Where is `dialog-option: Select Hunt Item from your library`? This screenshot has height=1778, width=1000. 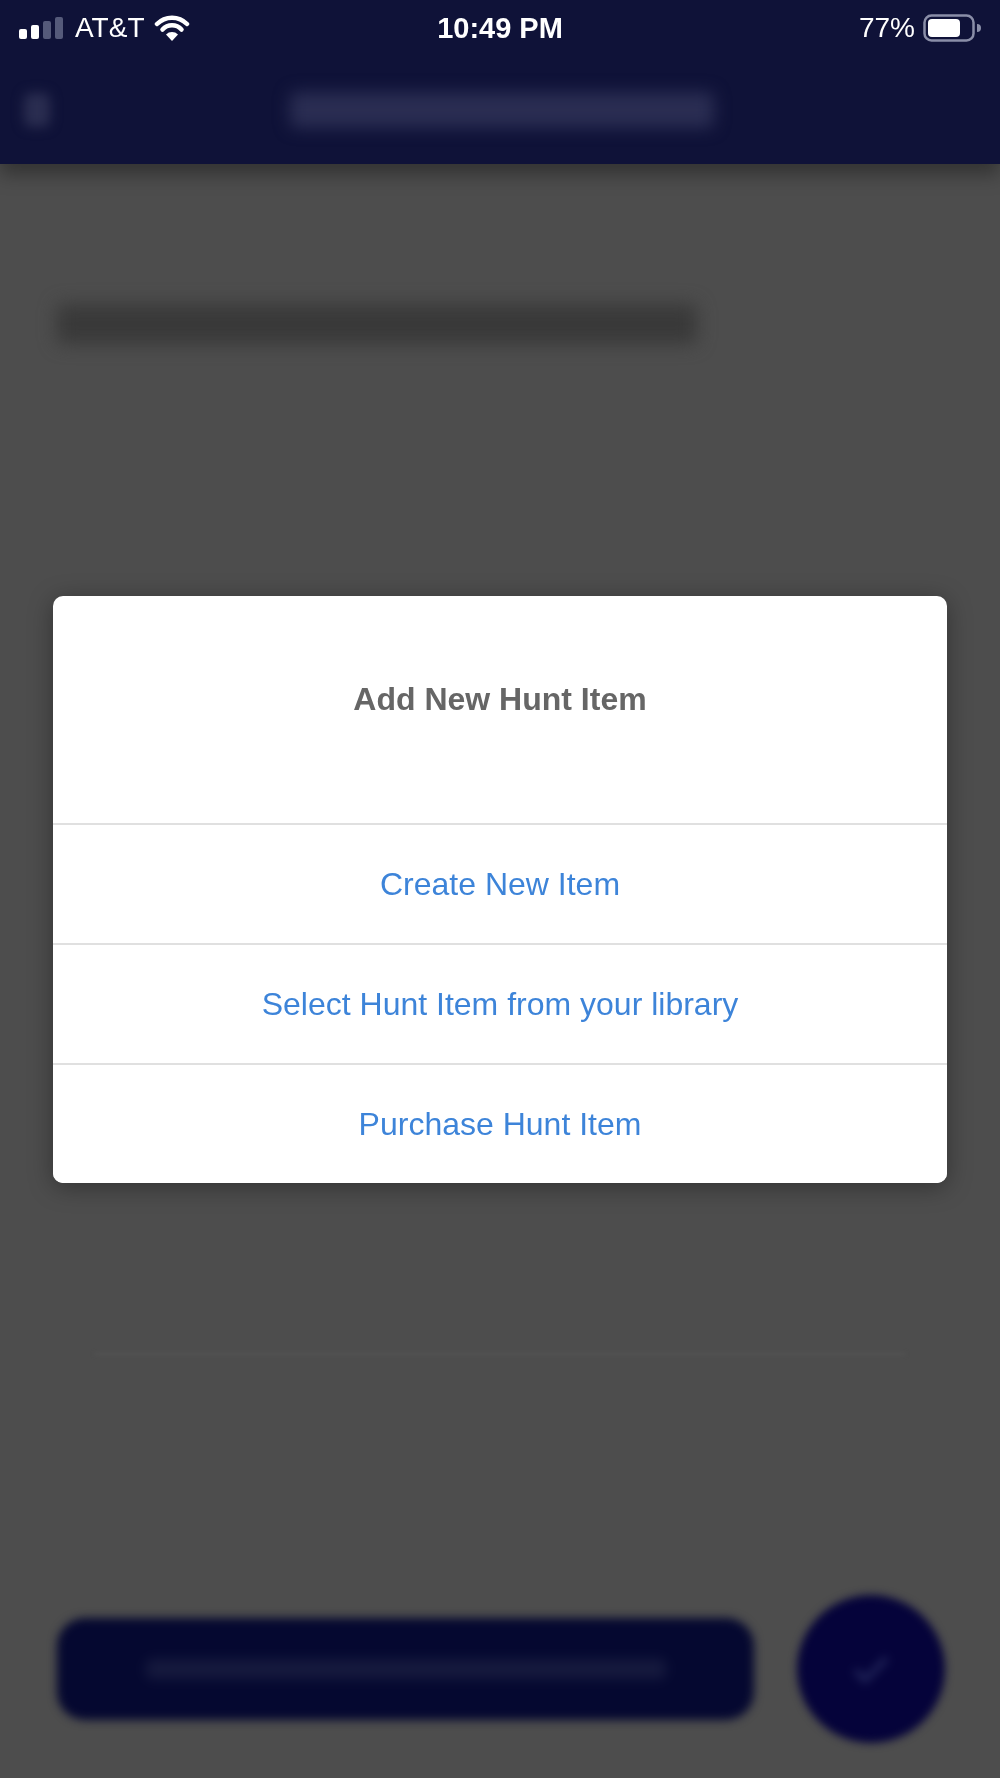 dialog-option: Select Hunt Item from your library is located at coordinates (500, 1003).